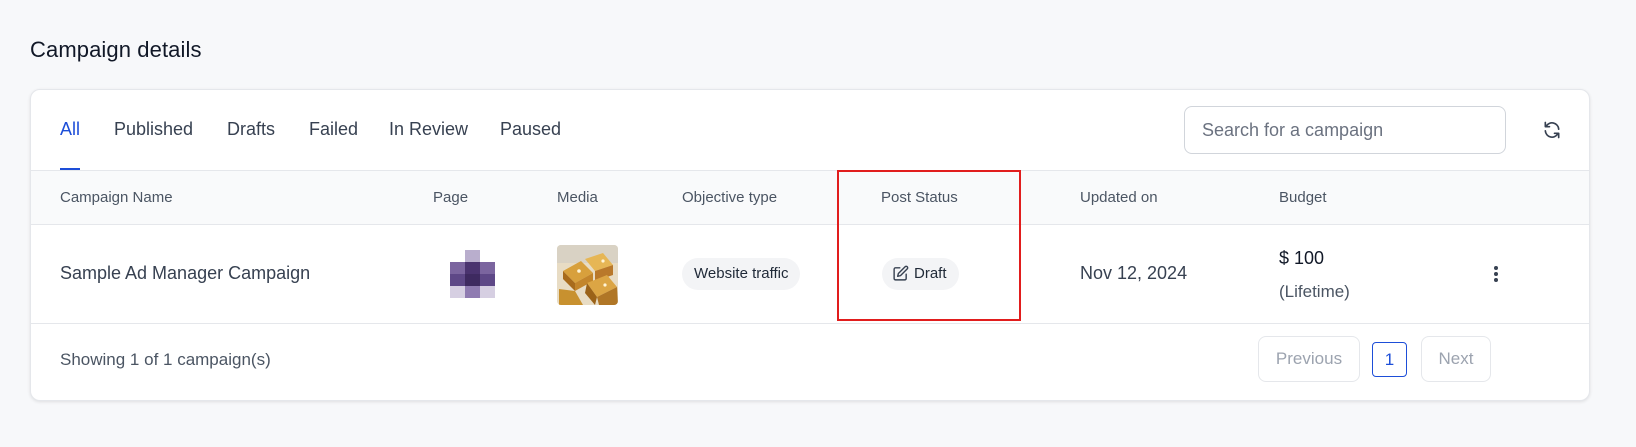  I want to click on tab-published: Published, so click(153, 129).